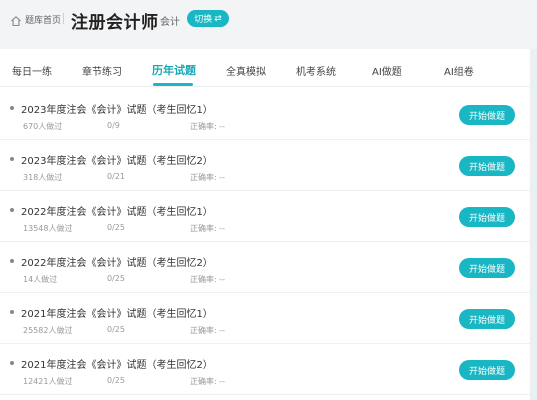 The width and height of the screenshot is (537, 400). Describe the element at coordinates (533, 224) in the screenshot. I see `page-scroll-gutter` at that location.